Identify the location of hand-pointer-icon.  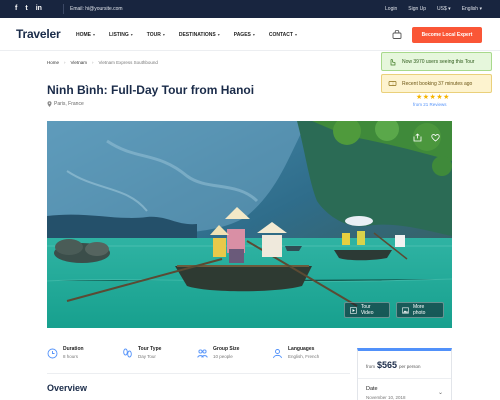
(393, 62).